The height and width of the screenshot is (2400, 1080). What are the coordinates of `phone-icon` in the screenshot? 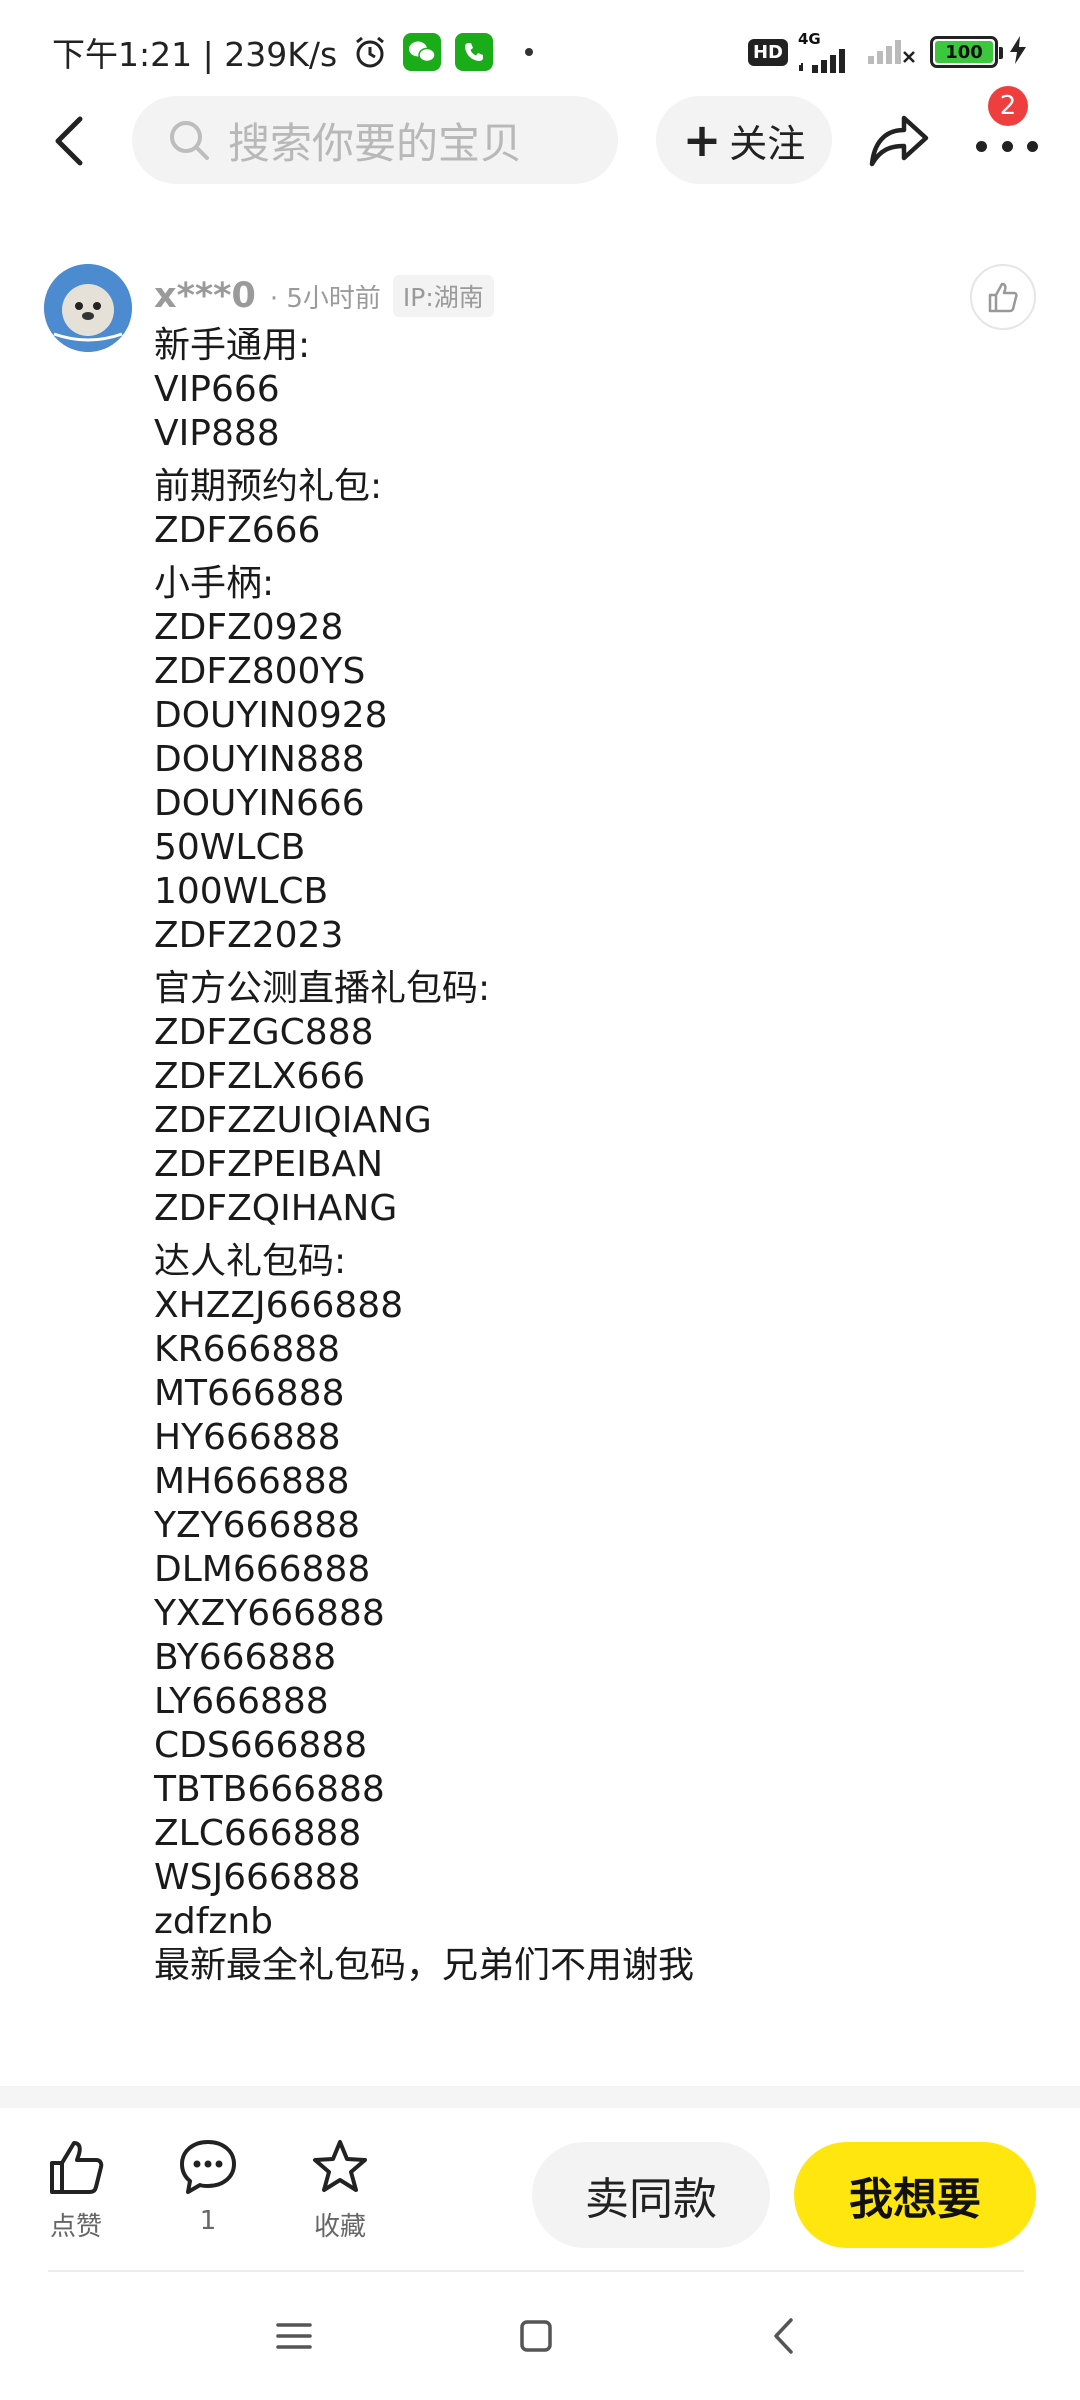 It's located at (474, 52).